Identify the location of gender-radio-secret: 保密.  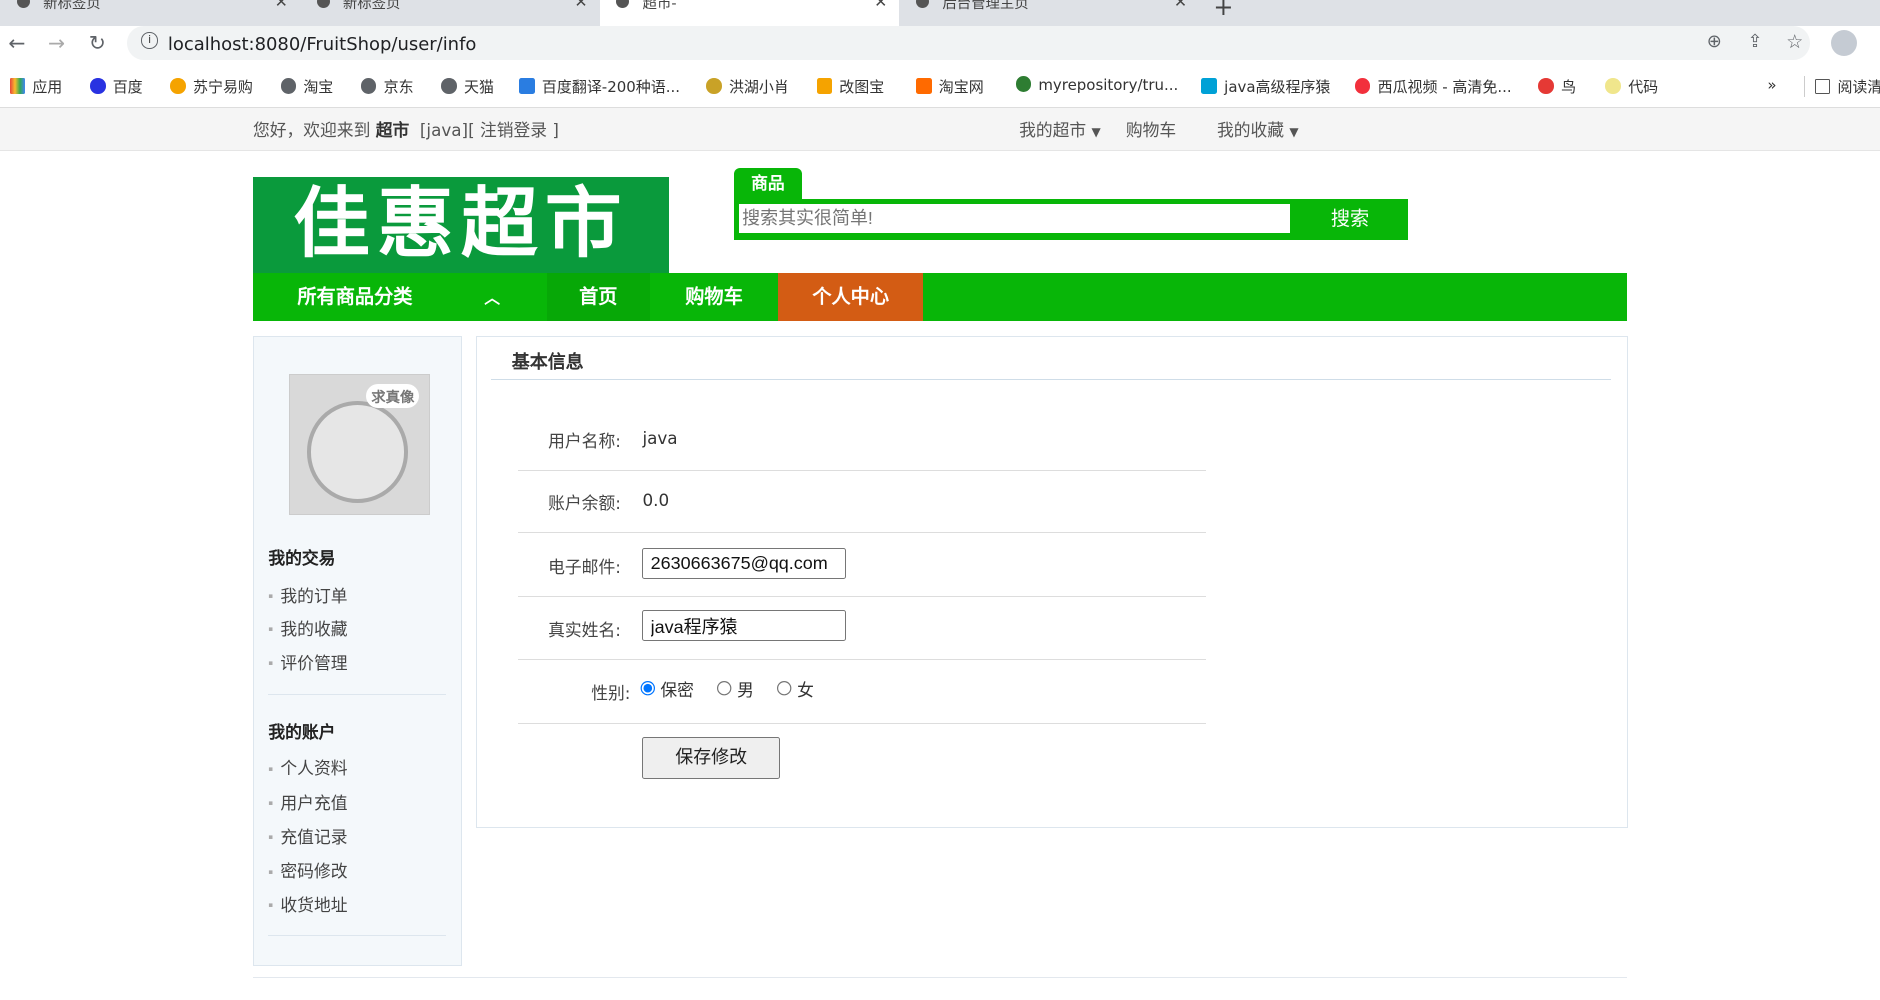
(667, 689).